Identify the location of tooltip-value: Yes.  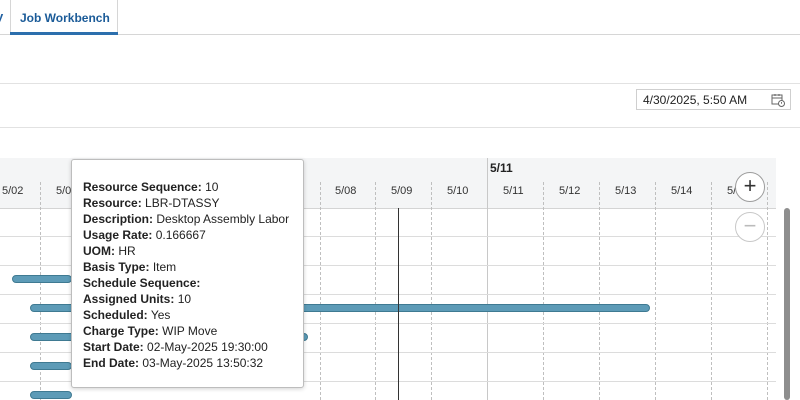
(160, 315).